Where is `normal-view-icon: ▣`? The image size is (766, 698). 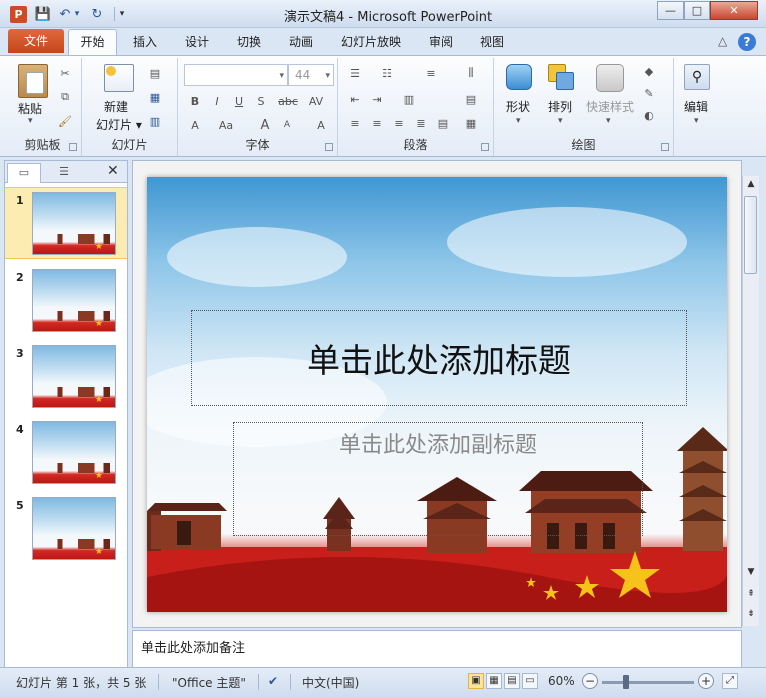 normal-view-icon: ▣ is located at coordinates (476, 681).